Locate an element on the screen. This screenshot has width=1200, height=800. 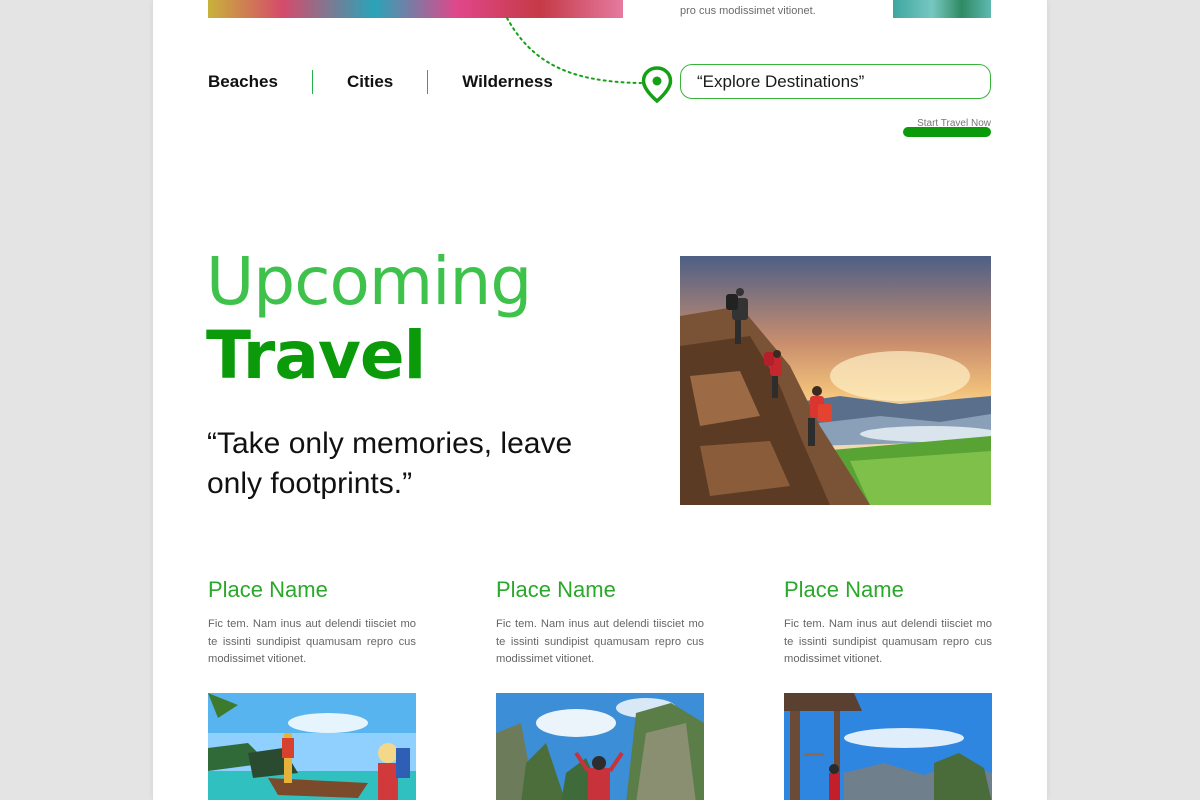
nav-item-beaches: Beaches is located at coordinates (260, 82).